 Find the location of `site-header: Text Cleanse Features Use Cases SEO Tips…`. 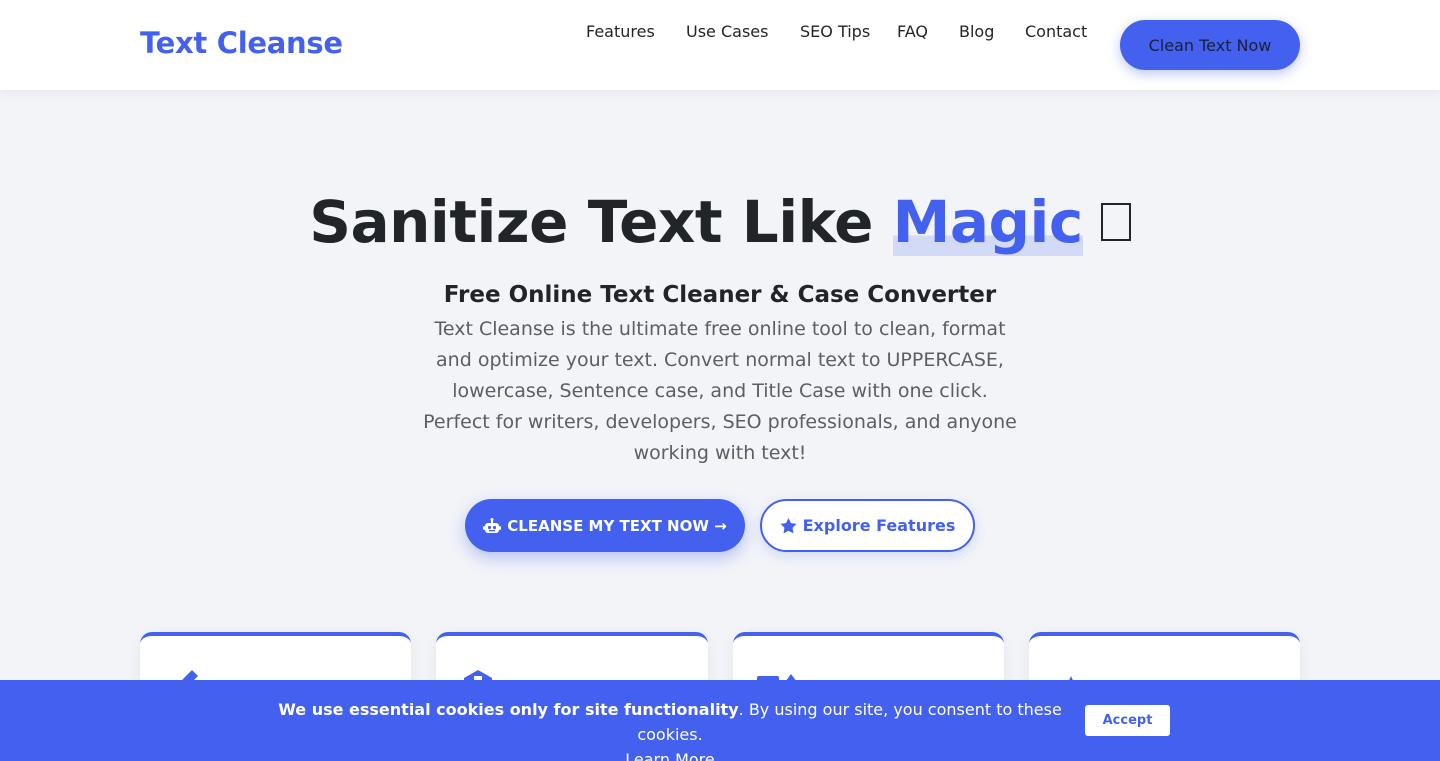

site-header: Text Cleanse Features Use Cases SEO Tips… is located at coordinates (720, 45).